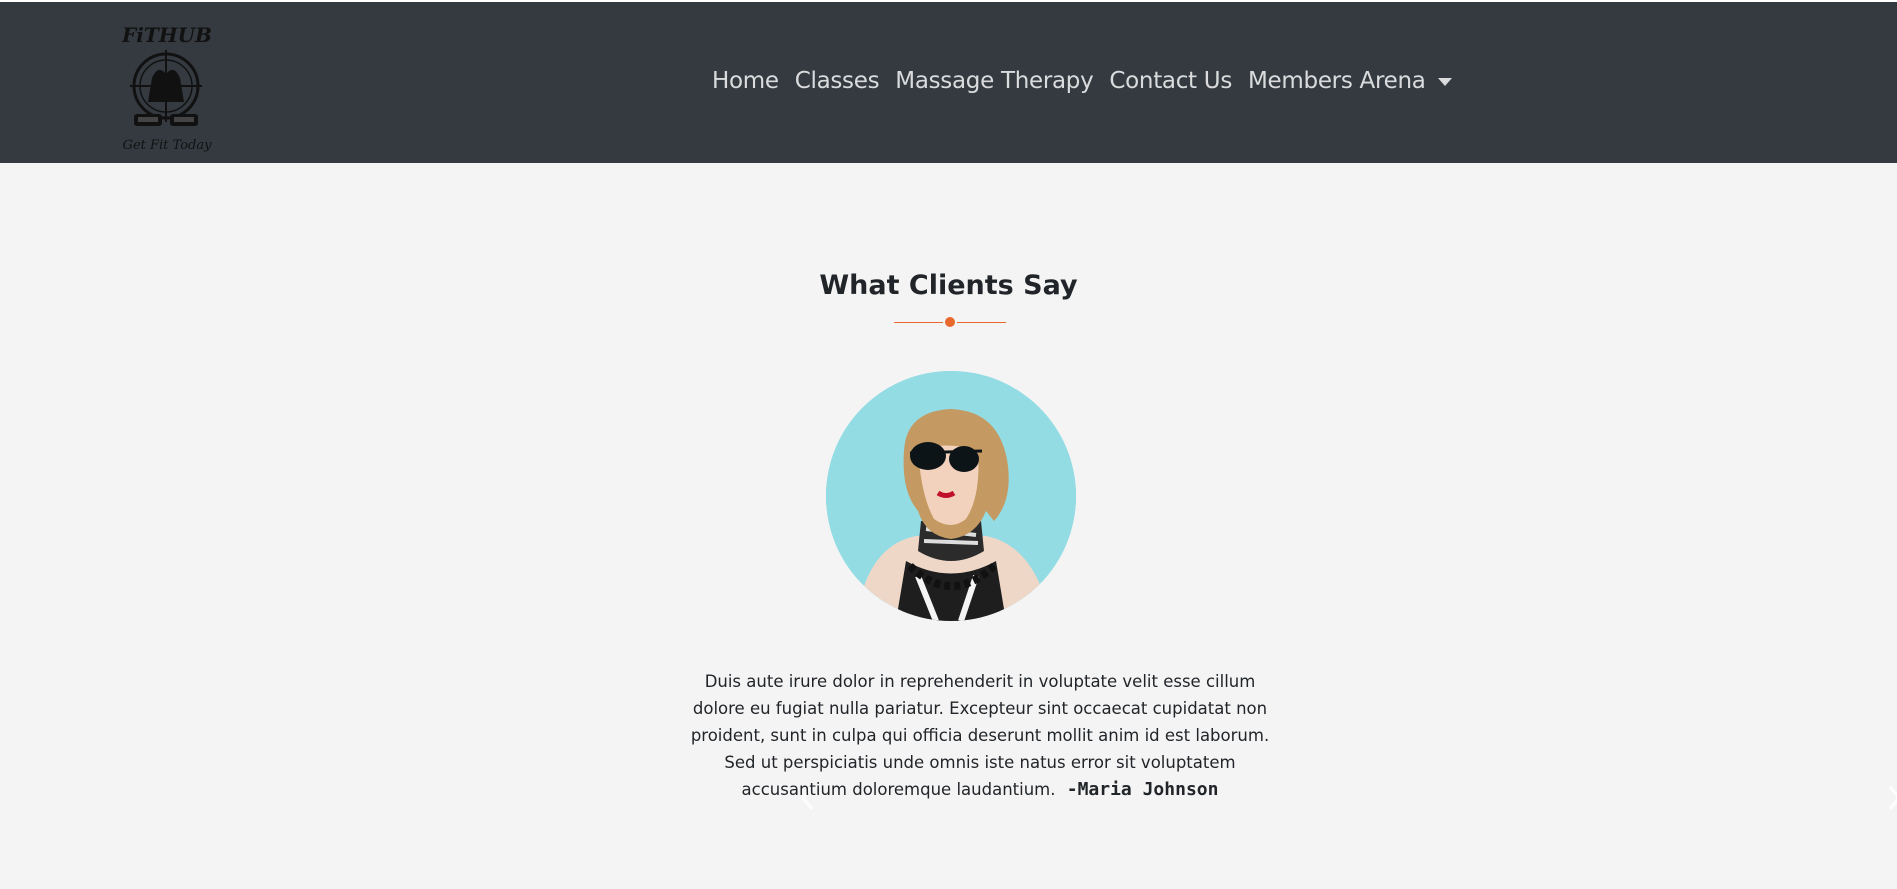 The height and width of the screenshot is (889, 1897). What do you see at coordinates (167, 35) in the screenshot?
I see `svg-text: FiTHUB` at bounding box center [167, 35].